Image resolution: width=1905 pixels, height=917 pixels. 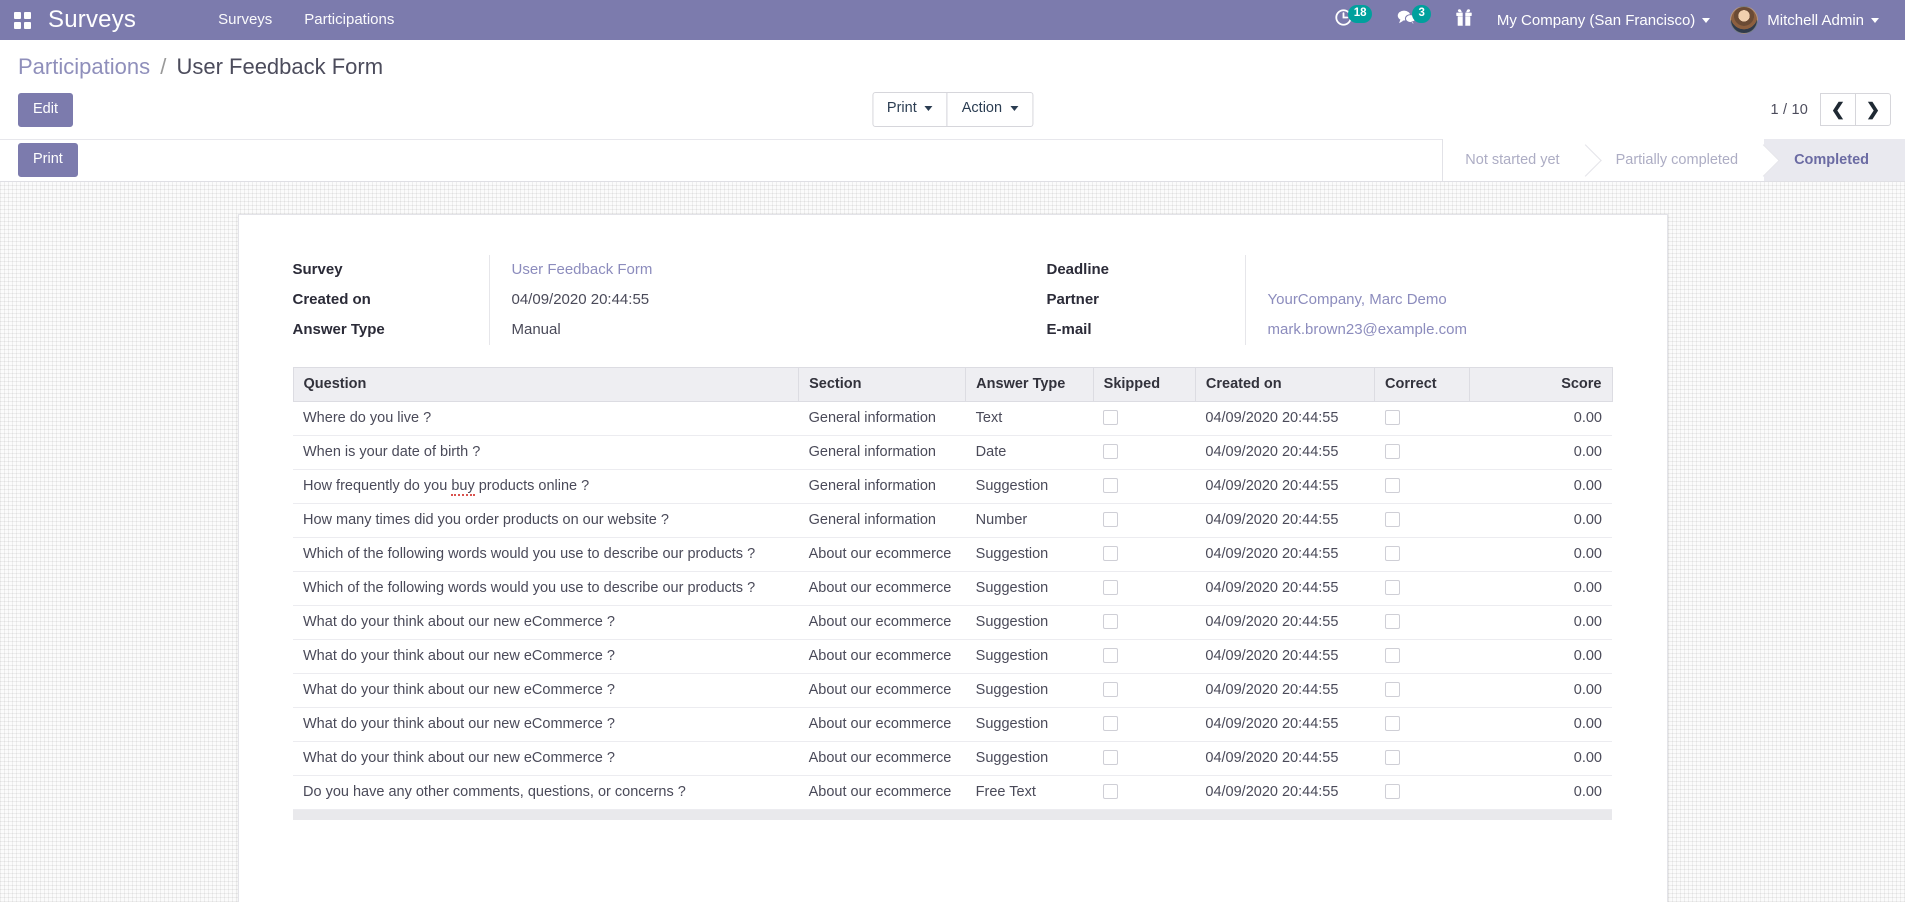 What do you see at coordinates (317, 270) in the screenshot?
I see `label-survey: Survey` at bounding box center [317, 270].